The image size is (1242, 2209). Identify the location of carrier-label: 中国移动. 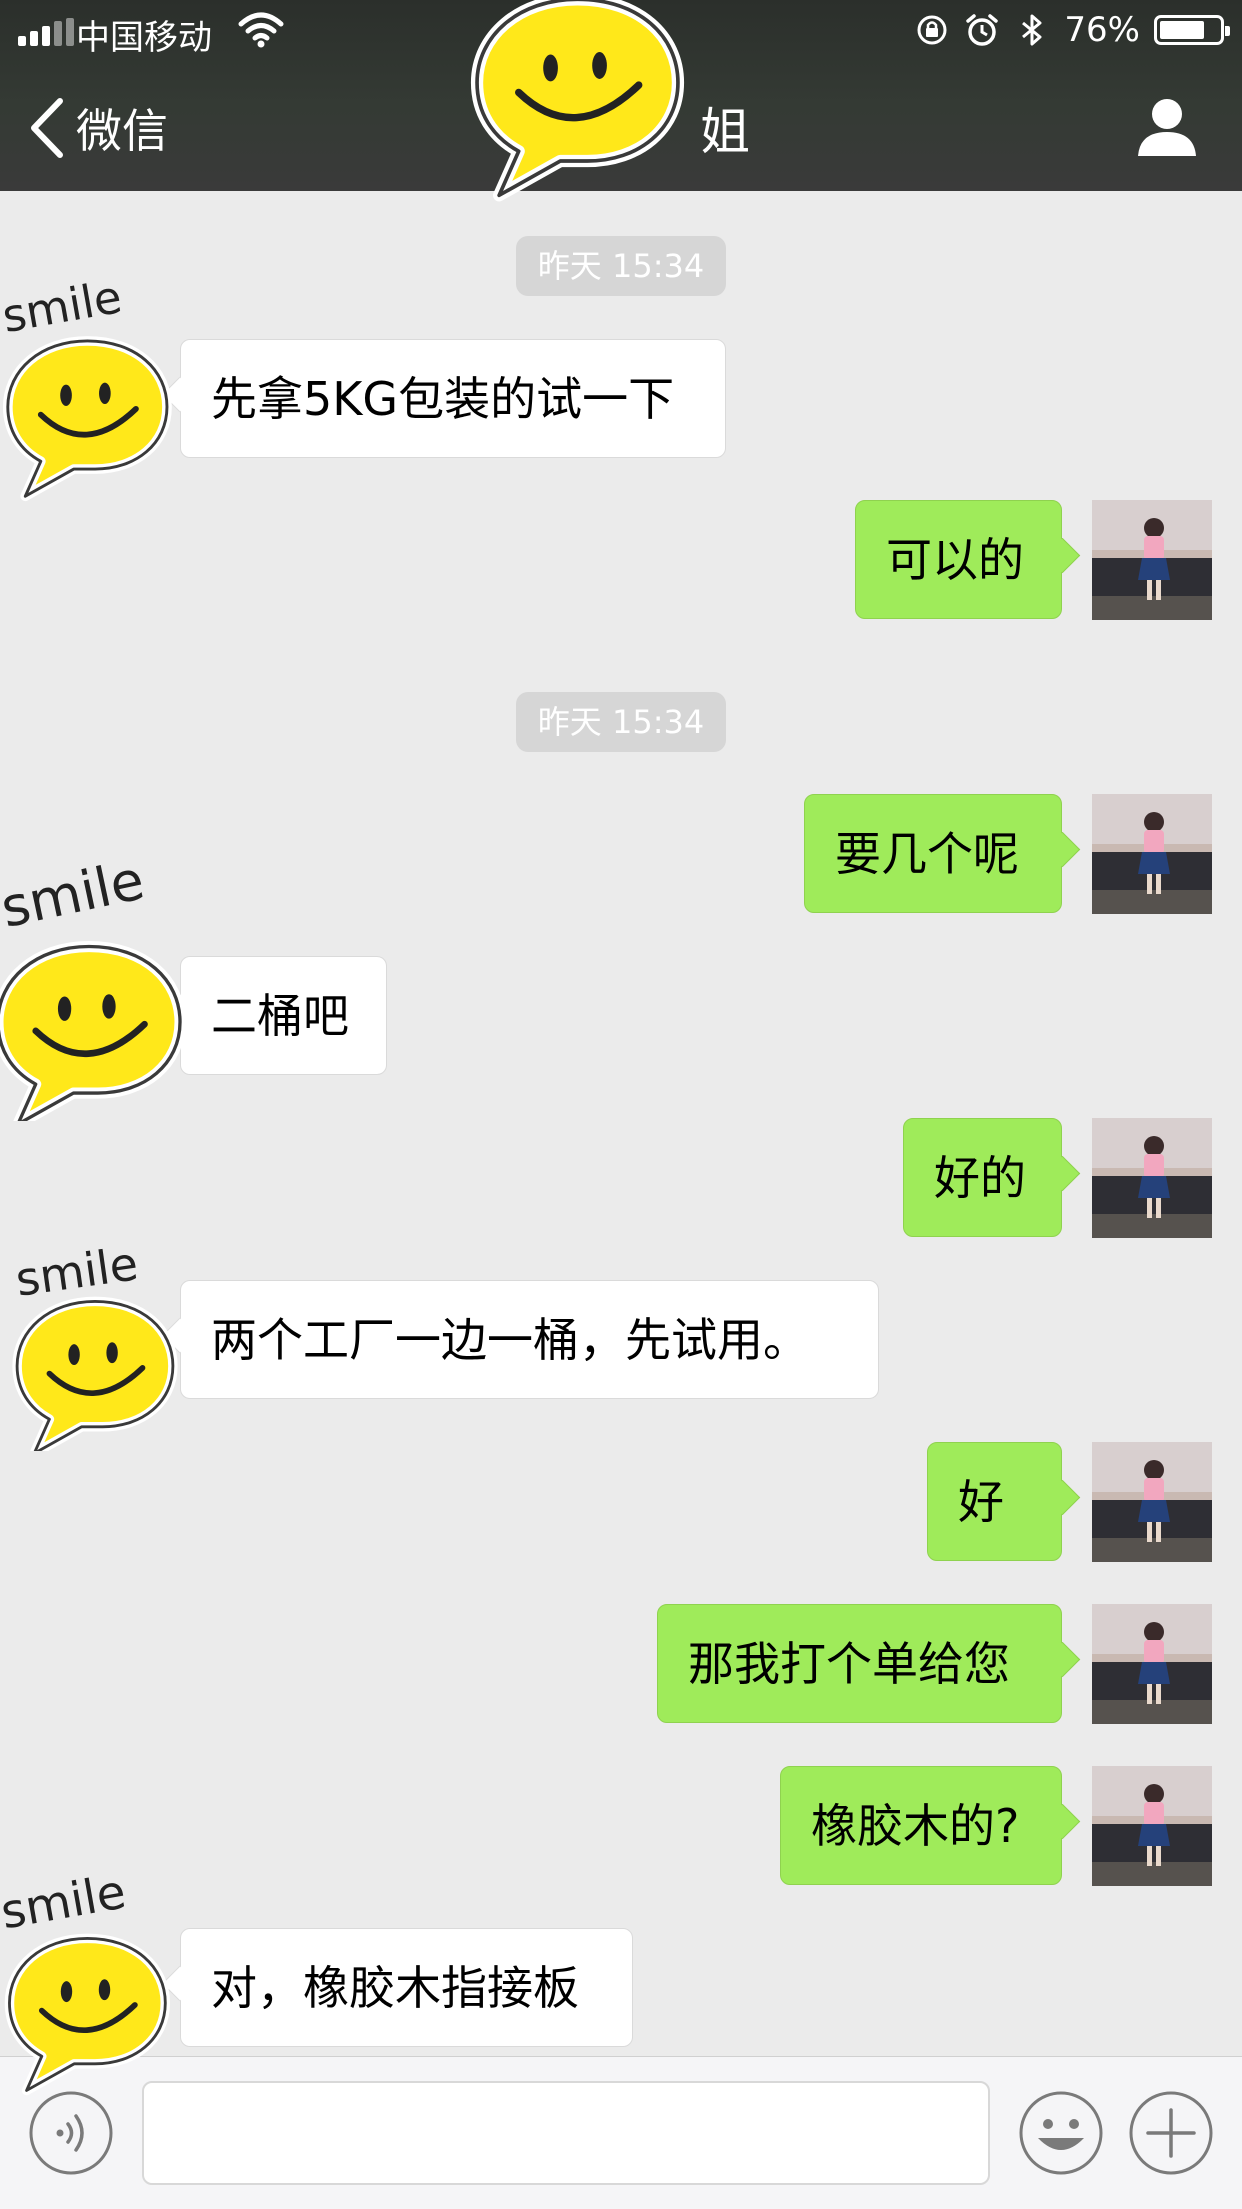
(144, 38).